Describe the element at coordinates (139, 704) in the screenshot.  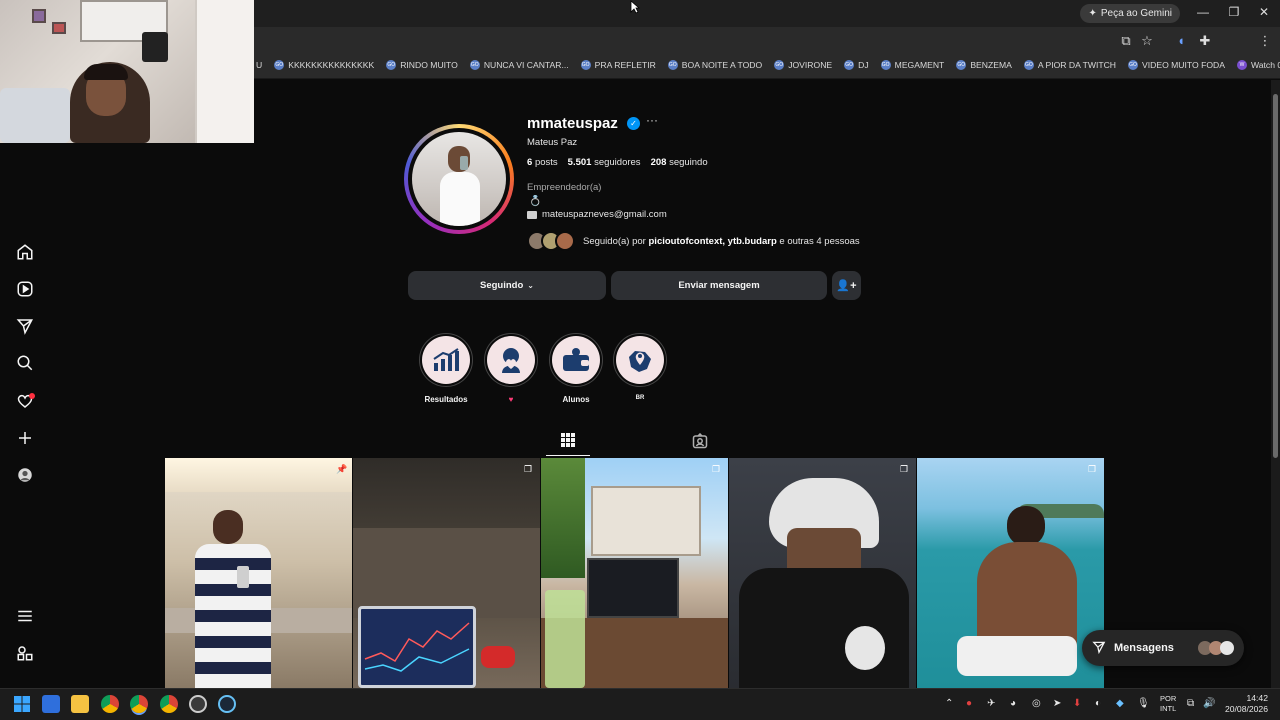
I see `chrome-active-icon` at that location.